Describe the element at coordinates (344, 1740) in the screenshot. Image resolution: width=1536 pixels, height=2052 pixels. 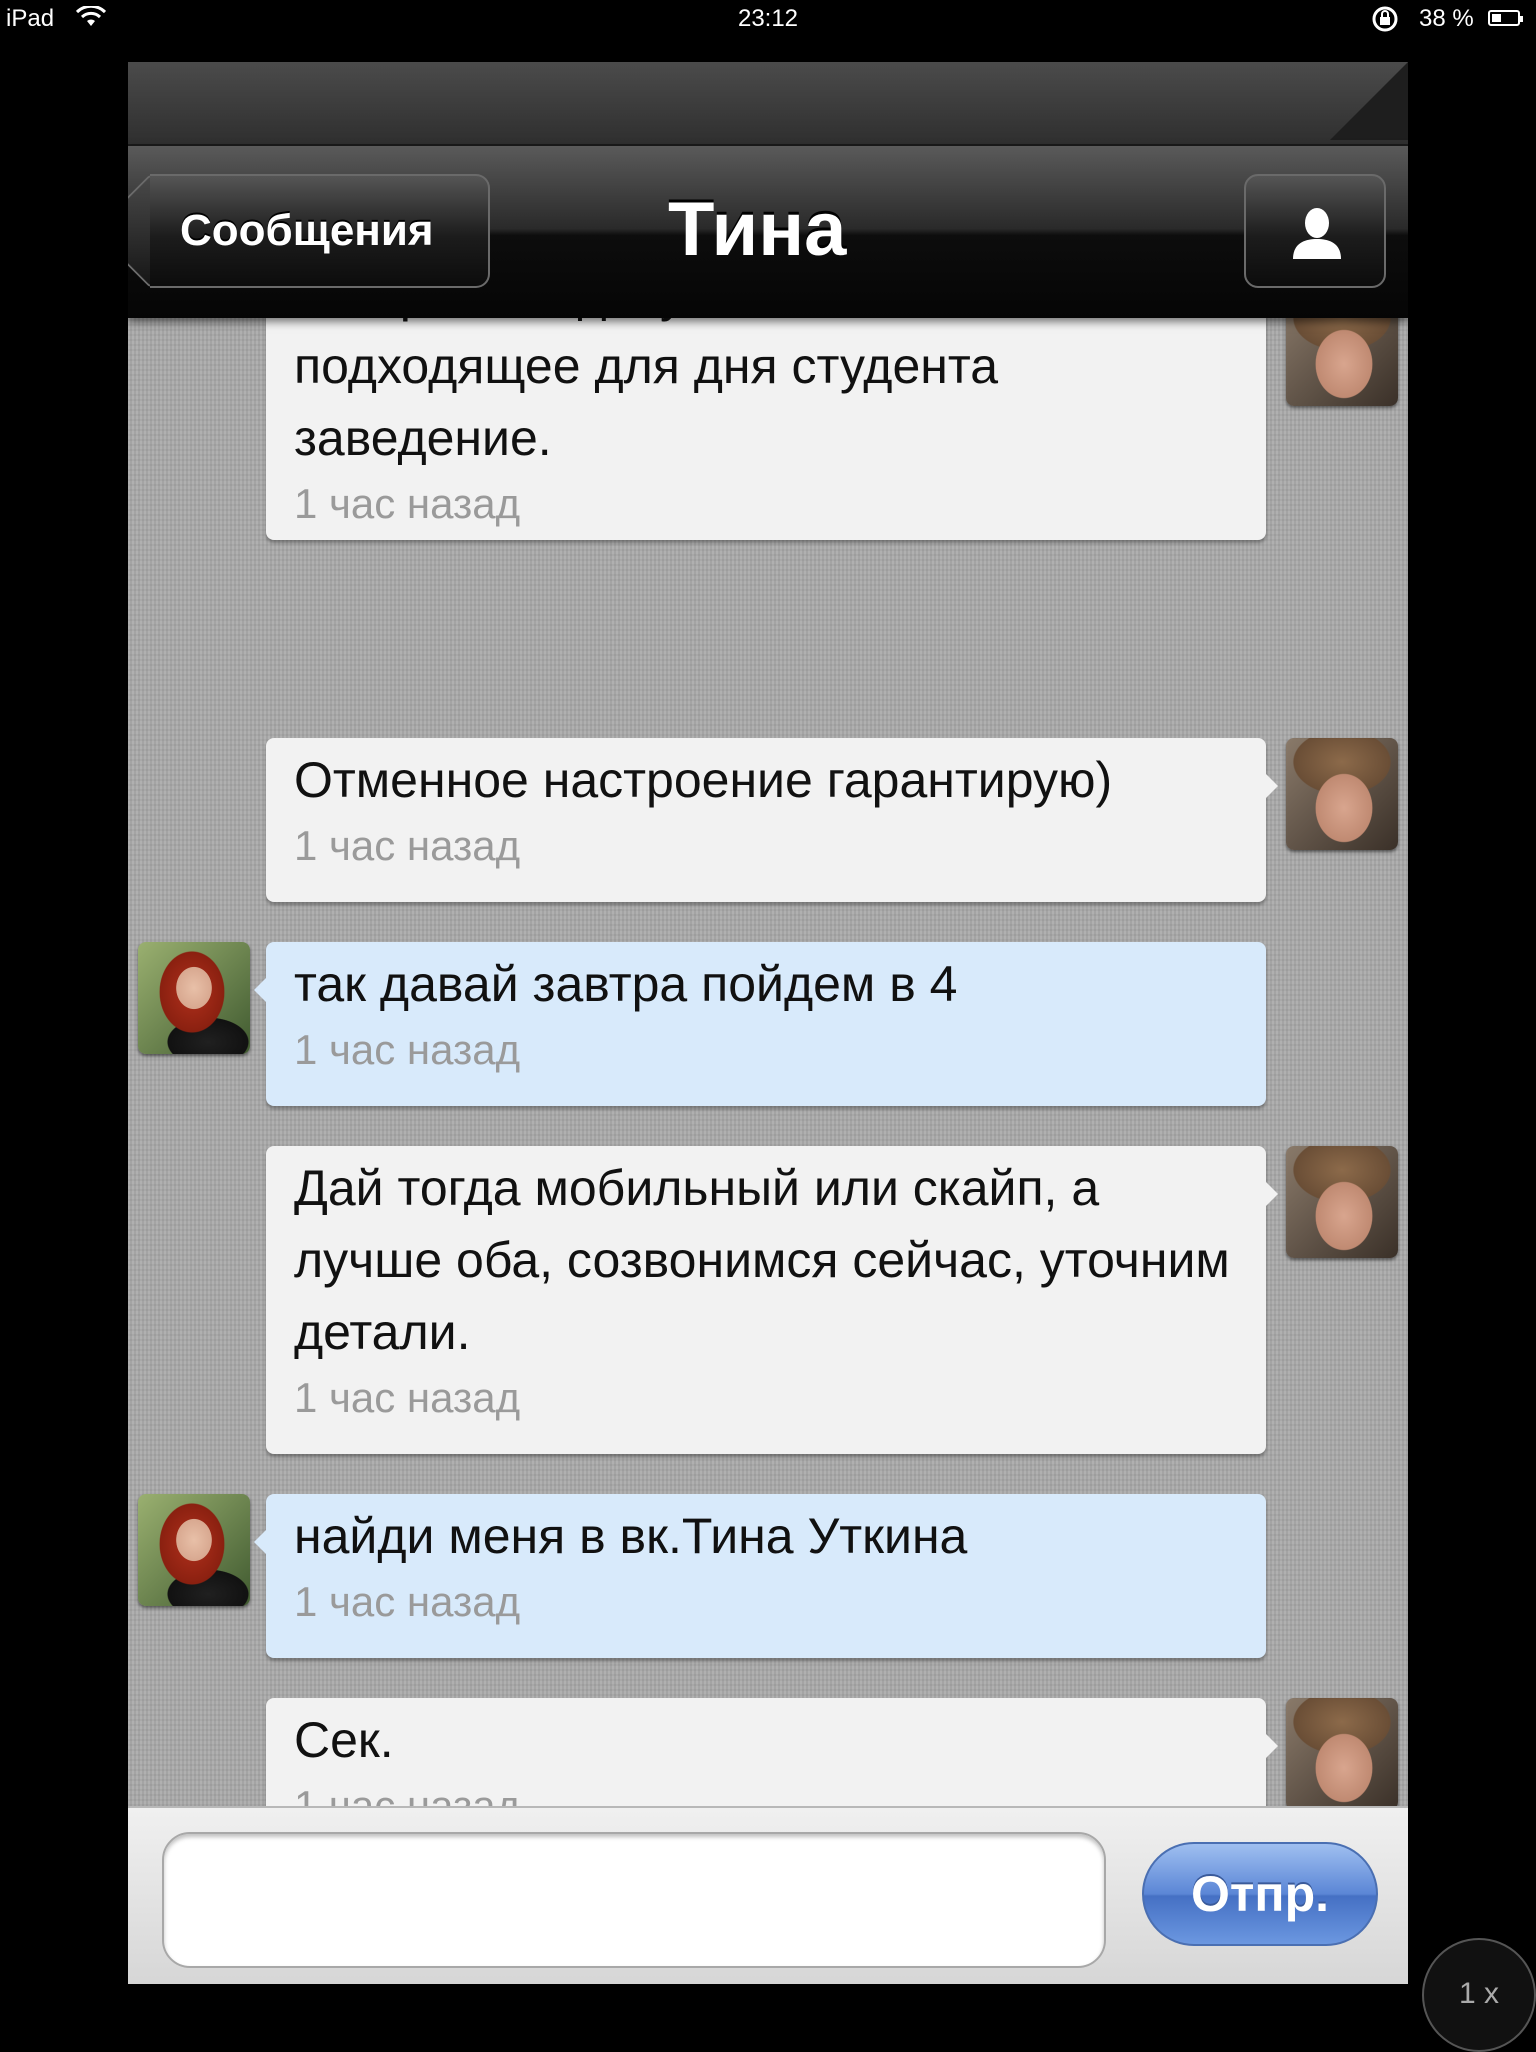
I see `message-text: Сек.` at that location.